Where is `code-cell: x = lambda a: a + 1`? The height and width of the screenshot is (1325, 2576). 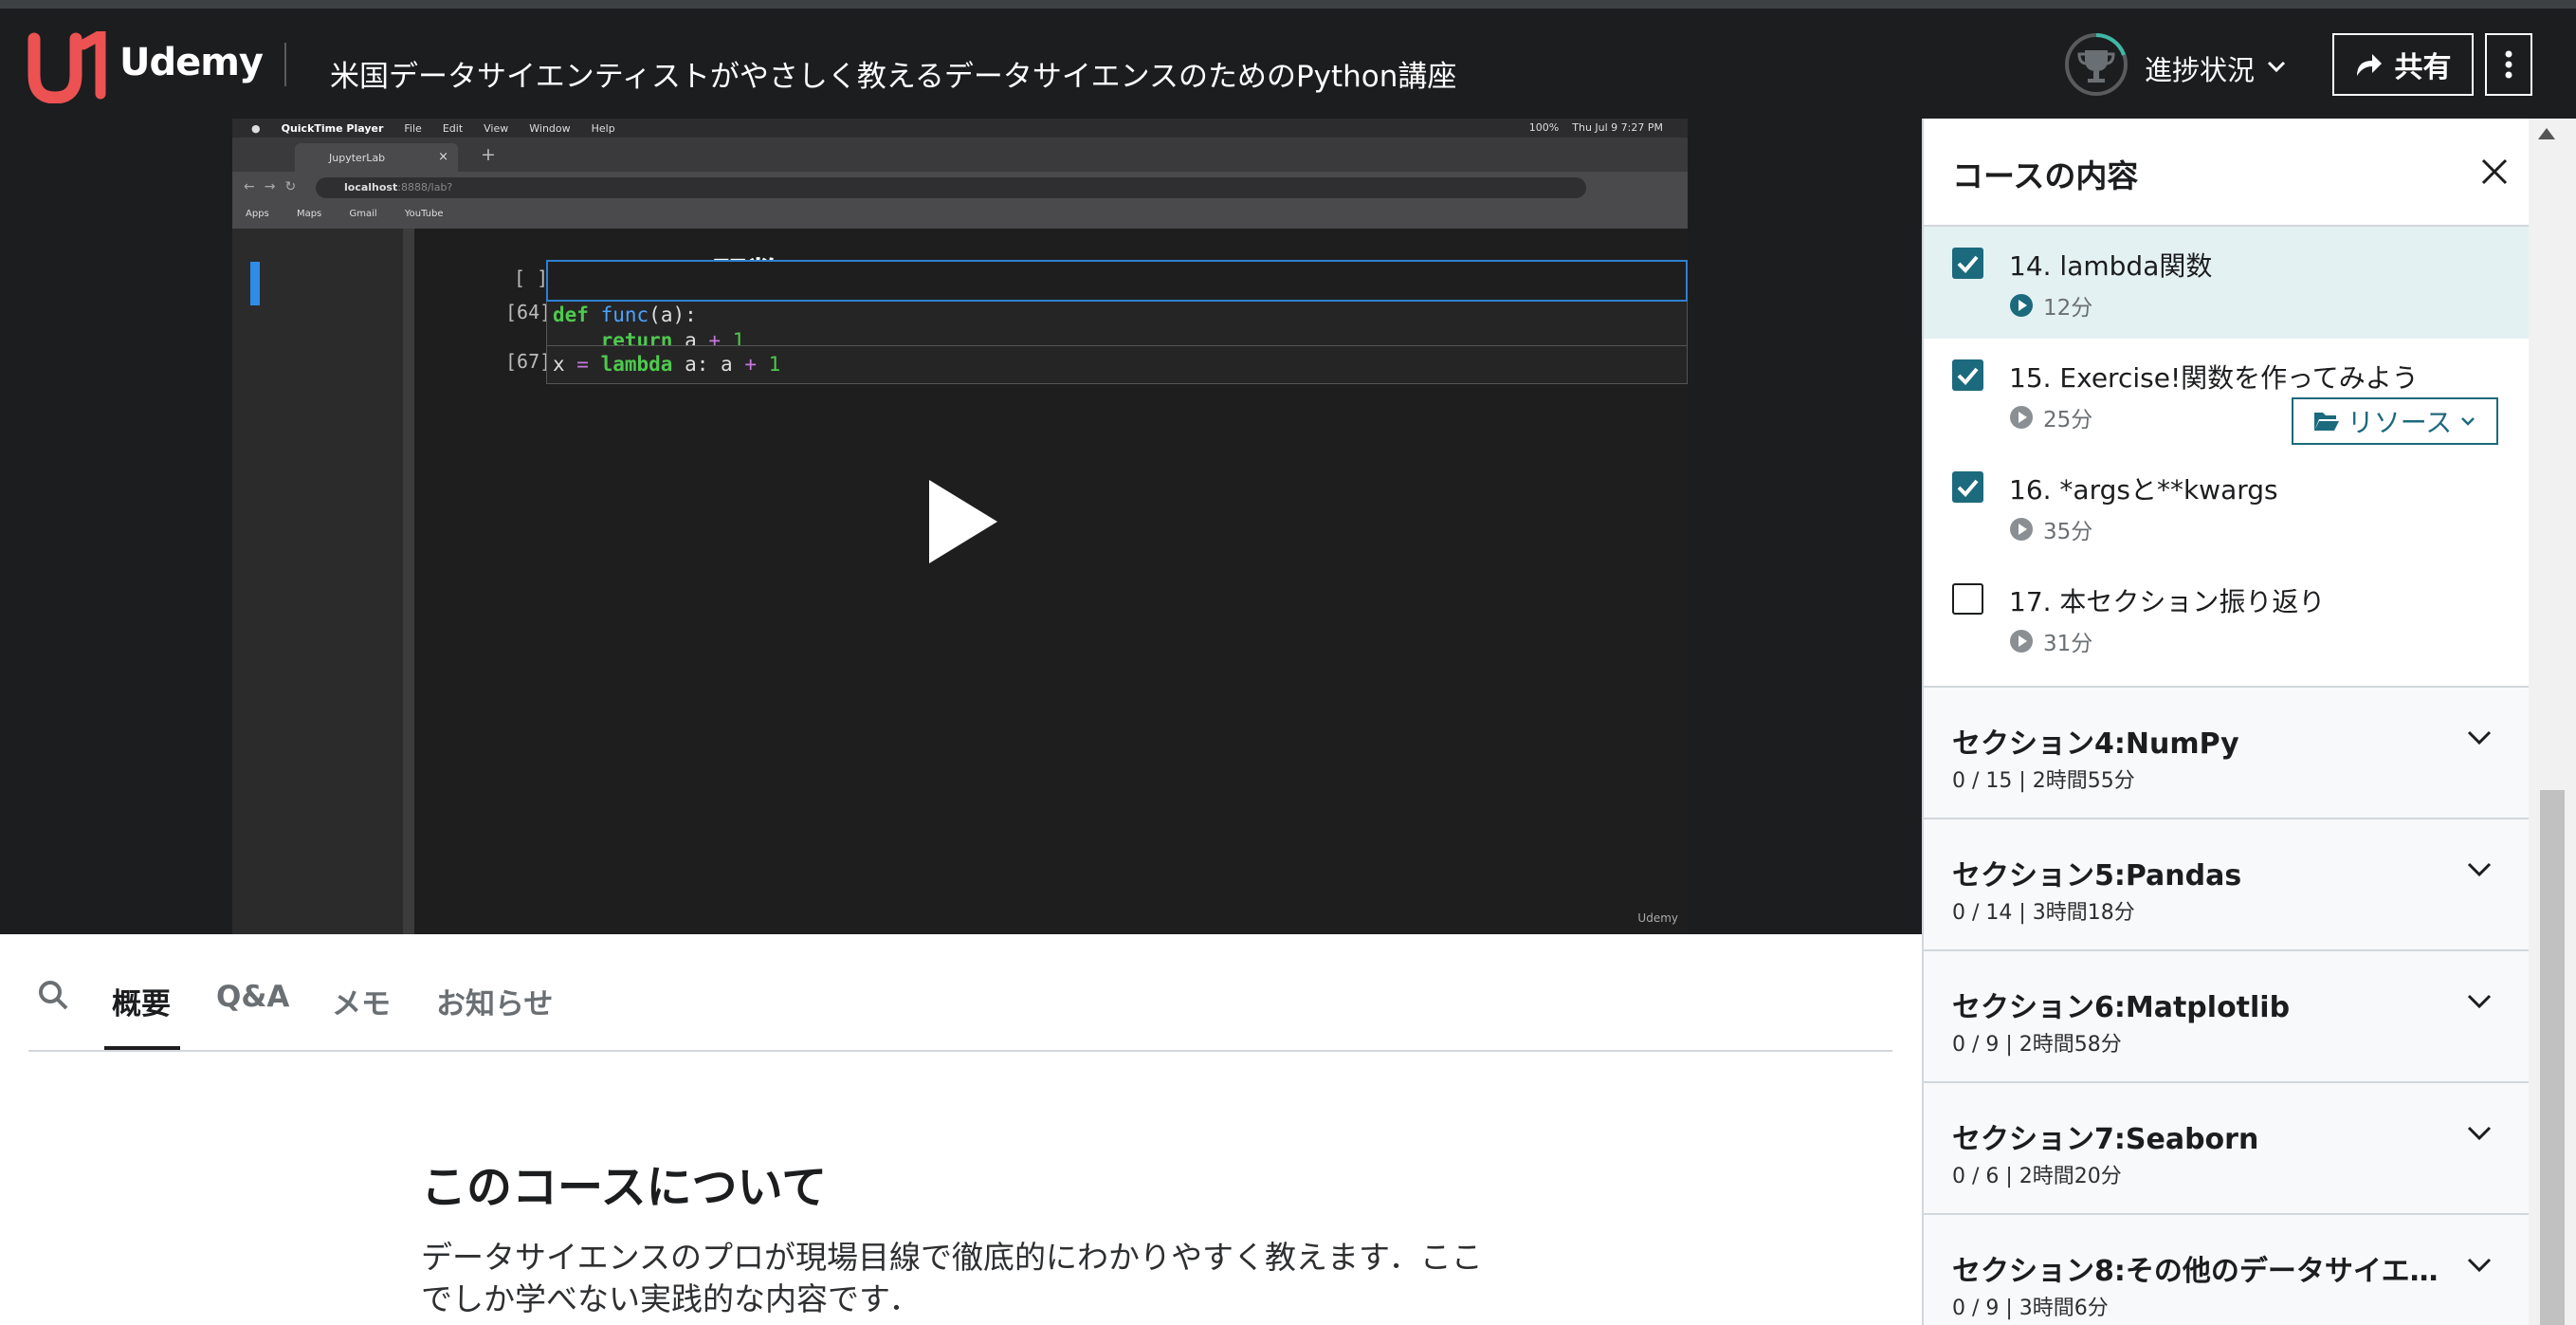 code-cell: x = lambda a: a + 1 is located at coordinates (1117, 364).